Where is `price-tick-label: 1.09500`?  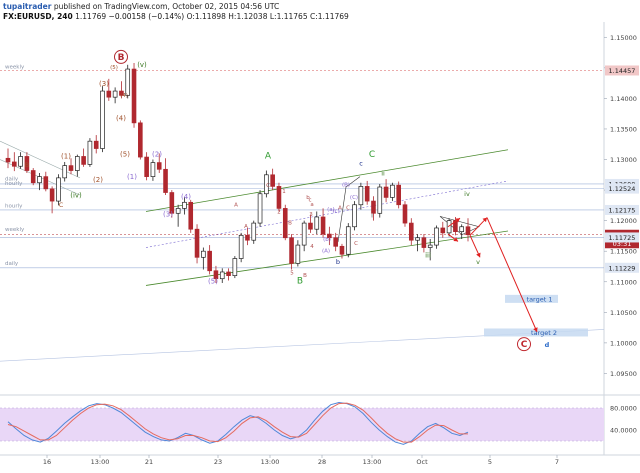
price-tick-label: 1.09500 is located at coordinates (623, 374).